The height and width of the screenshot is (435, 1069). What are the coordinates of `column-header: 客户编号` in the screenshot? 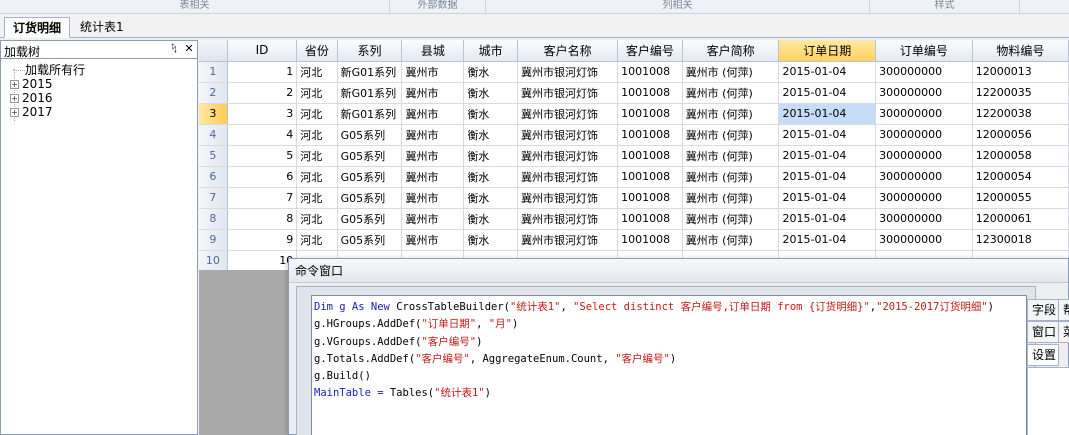 It's located at (650, 51).